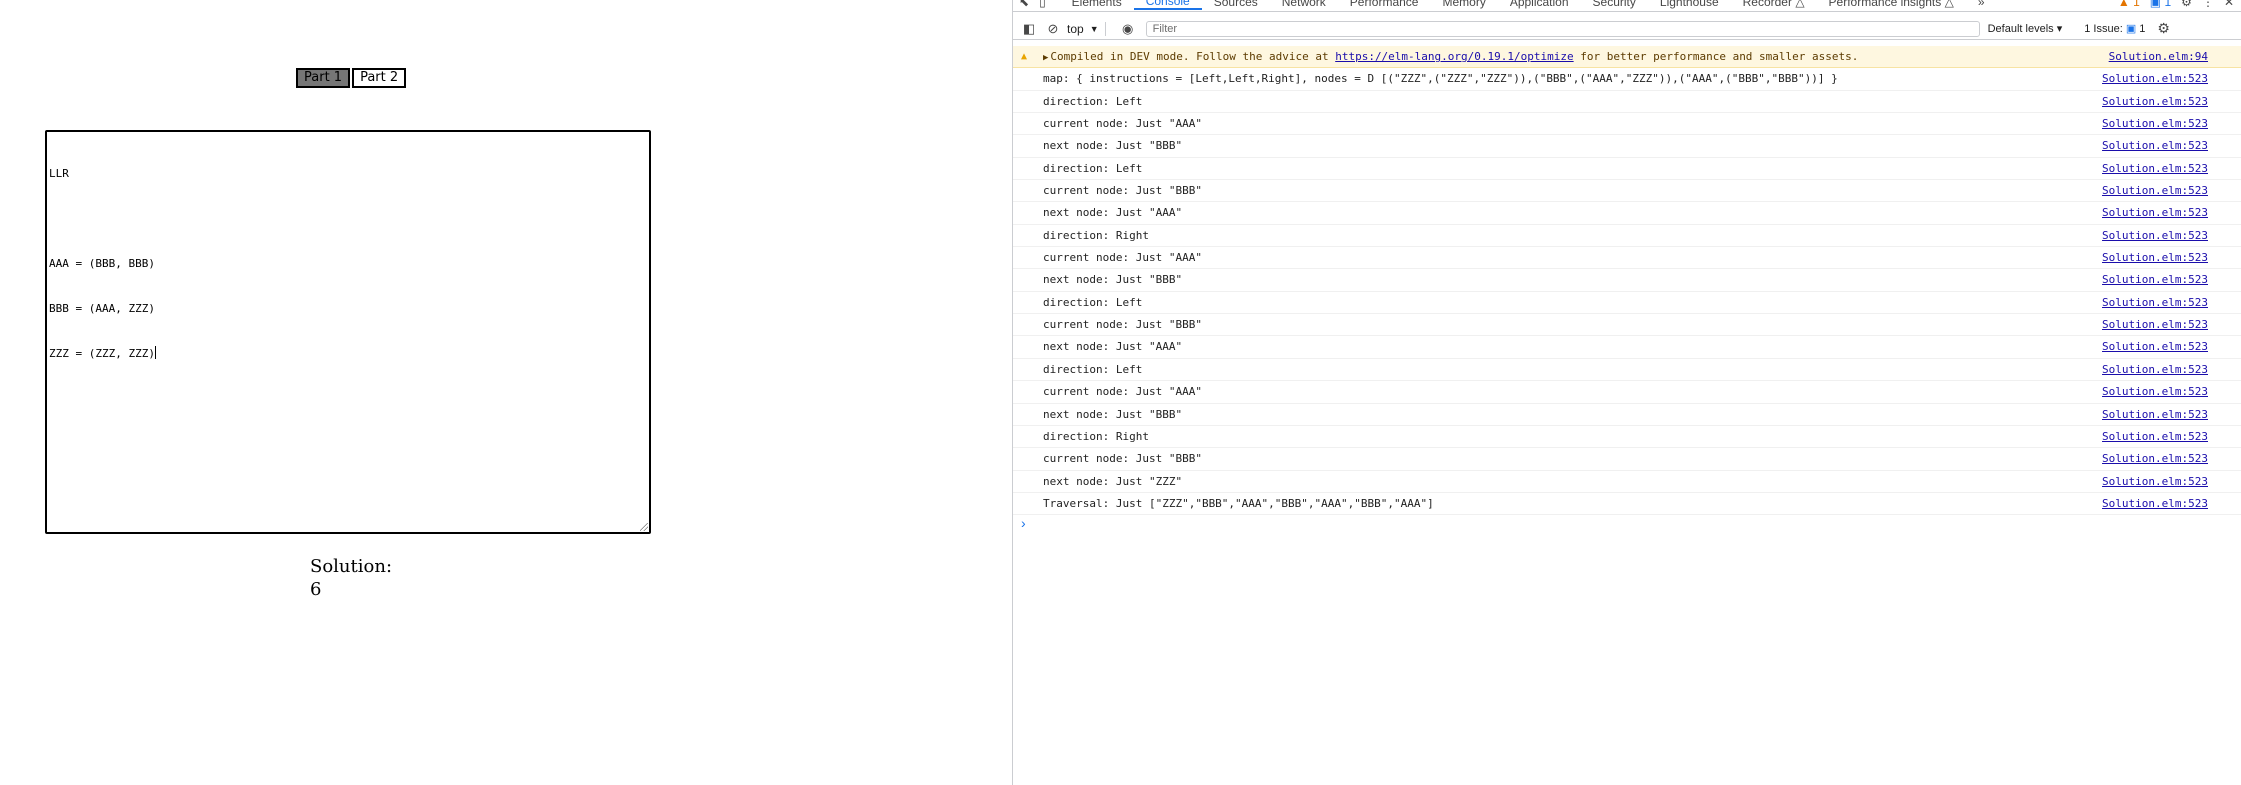  I want to click on tab-recorder: Recorder △, so click(1774, 4).